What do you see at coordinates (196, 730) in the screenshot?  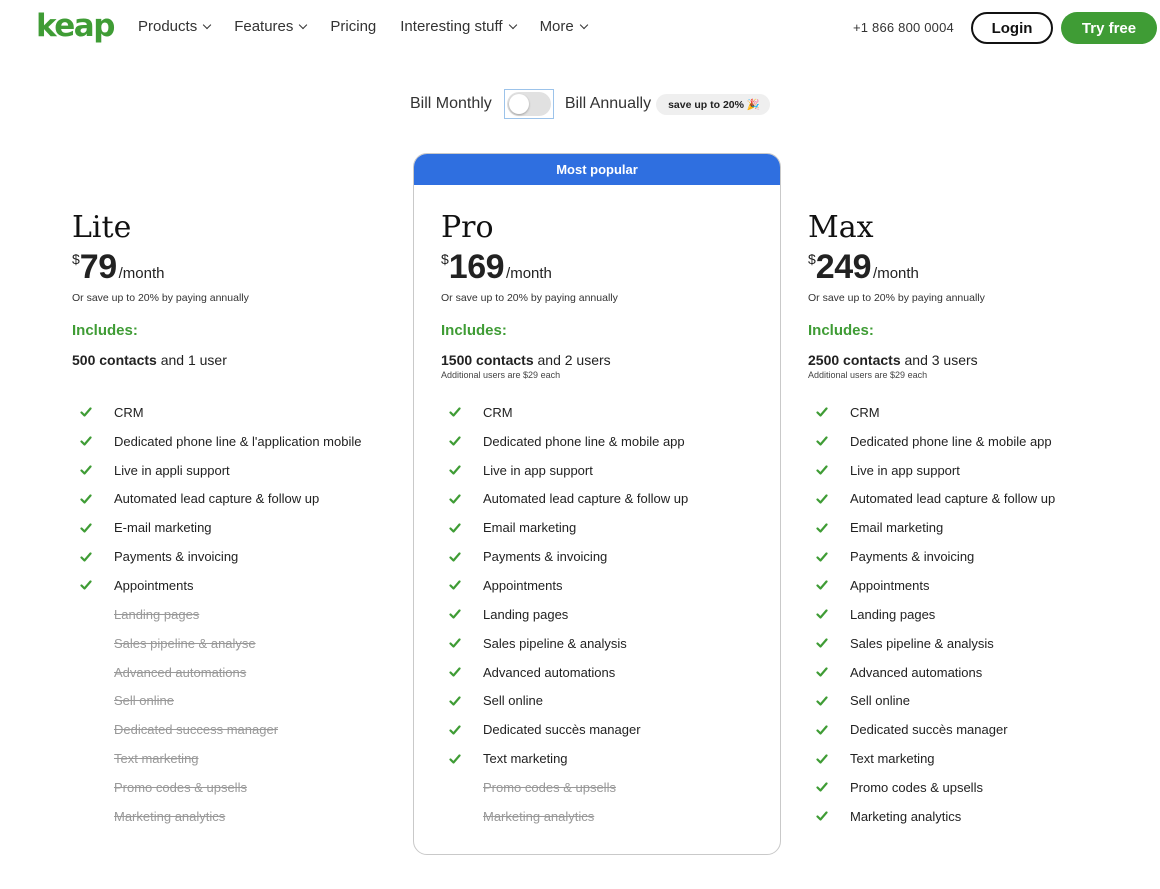 I see `feature-label: Dedicated success manager` at bounding box center [196, 730].